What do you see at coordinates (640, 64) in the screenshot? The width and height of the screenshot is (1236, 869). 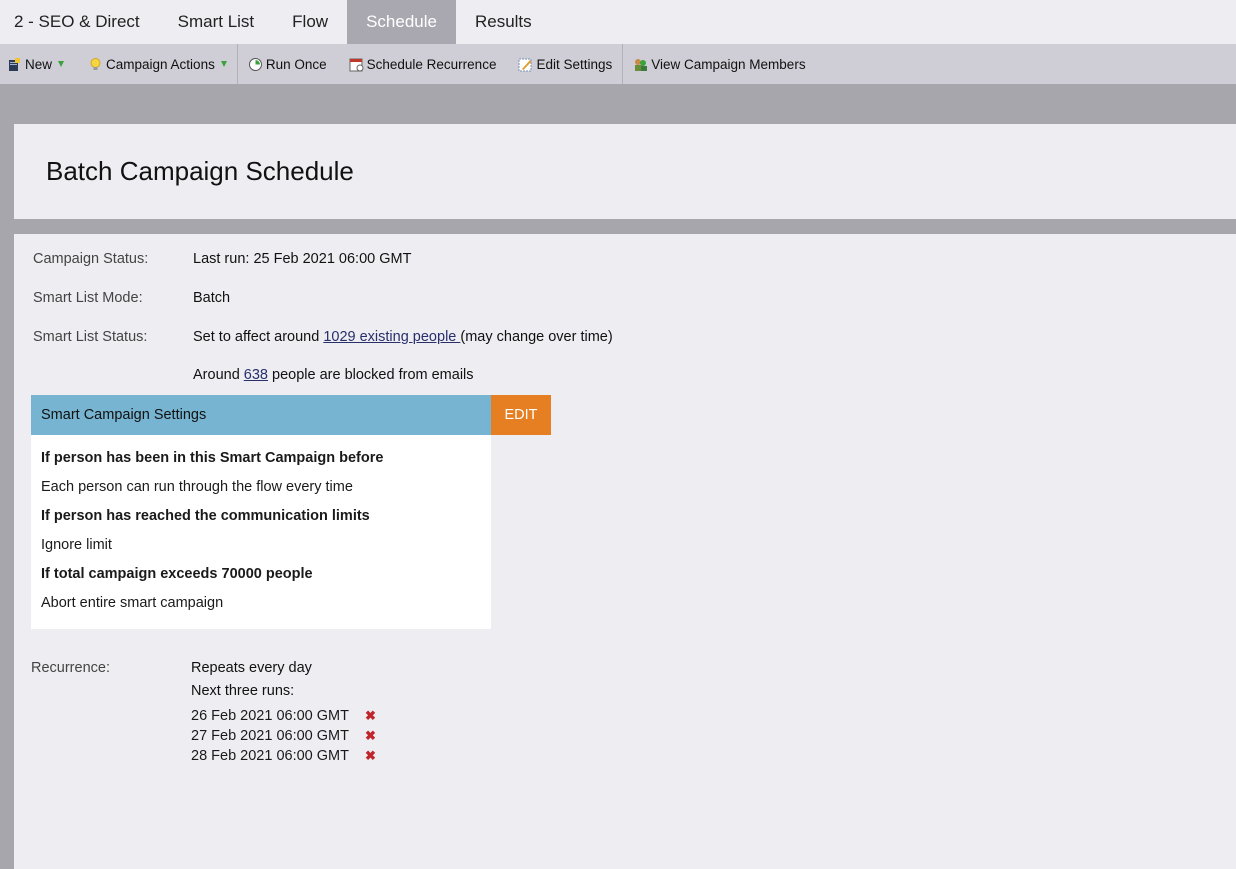 I see `campaign-members-icon` at bounding box center [640, 64].